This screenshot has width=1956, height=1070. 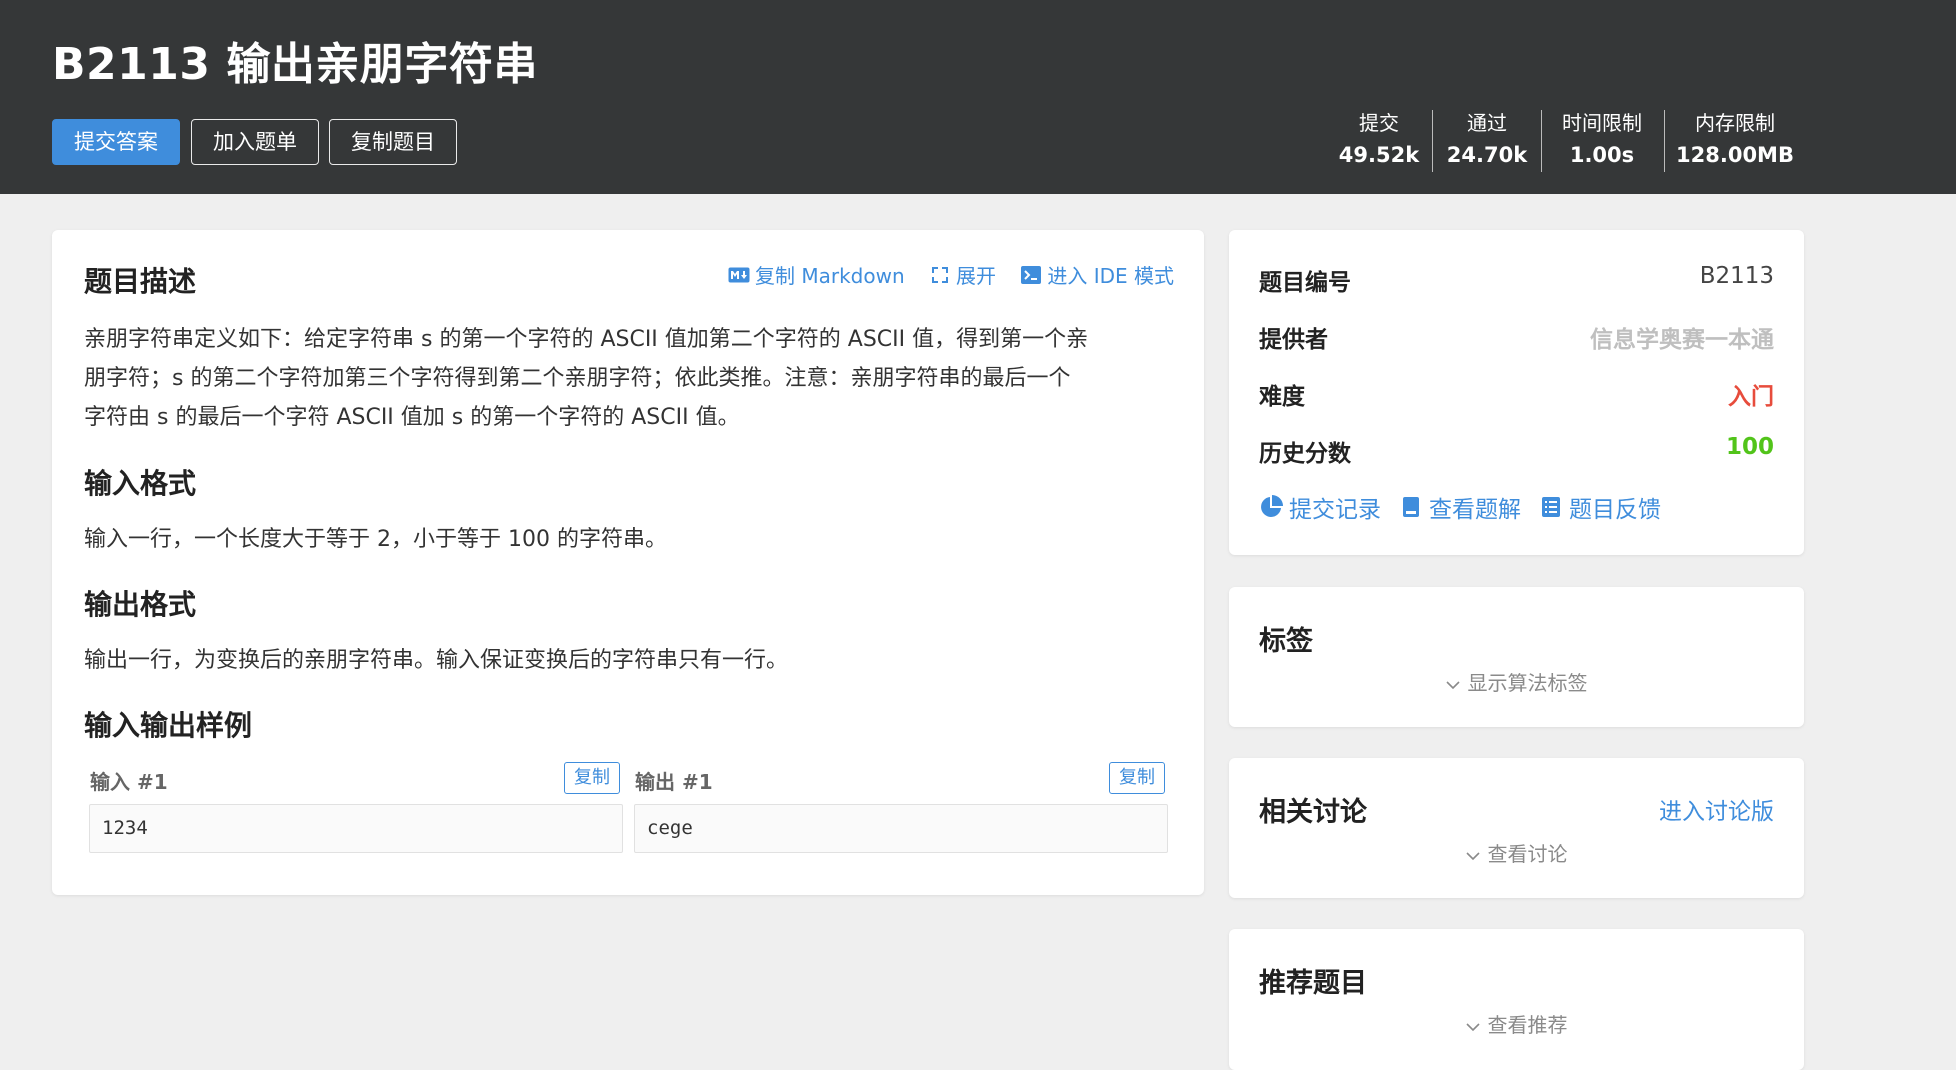 What do you see at coordinates (1379, 155) in the screenshot?
I see `stat-value: 49.52k` at bounding box center [1379, 155].